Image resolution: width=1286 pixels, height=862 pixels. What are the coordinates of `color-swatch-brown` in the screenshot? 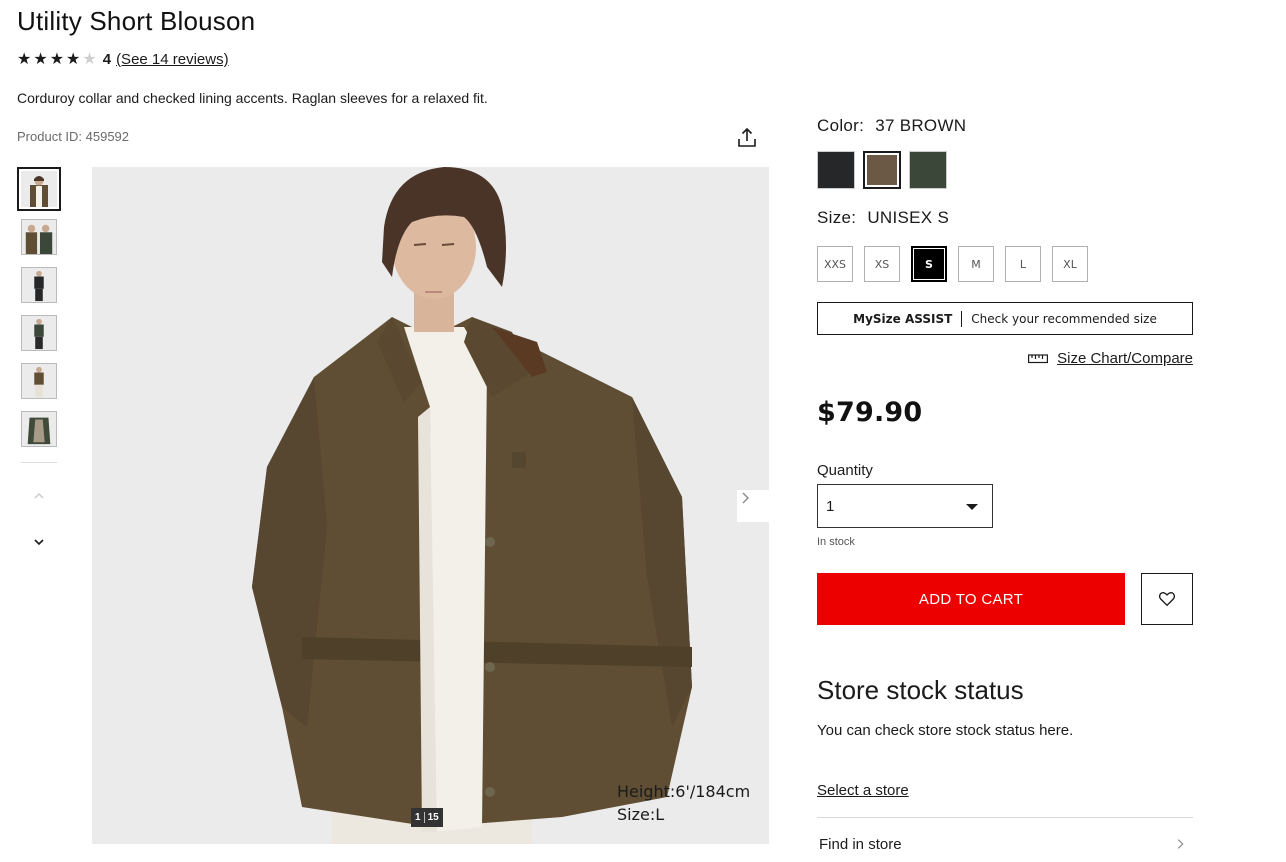 It's located at (882, 170).